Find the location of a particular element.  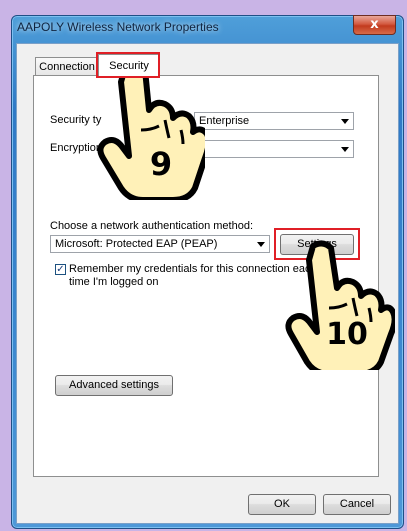

security-tab-highlight is located at coordinates (128, 65).